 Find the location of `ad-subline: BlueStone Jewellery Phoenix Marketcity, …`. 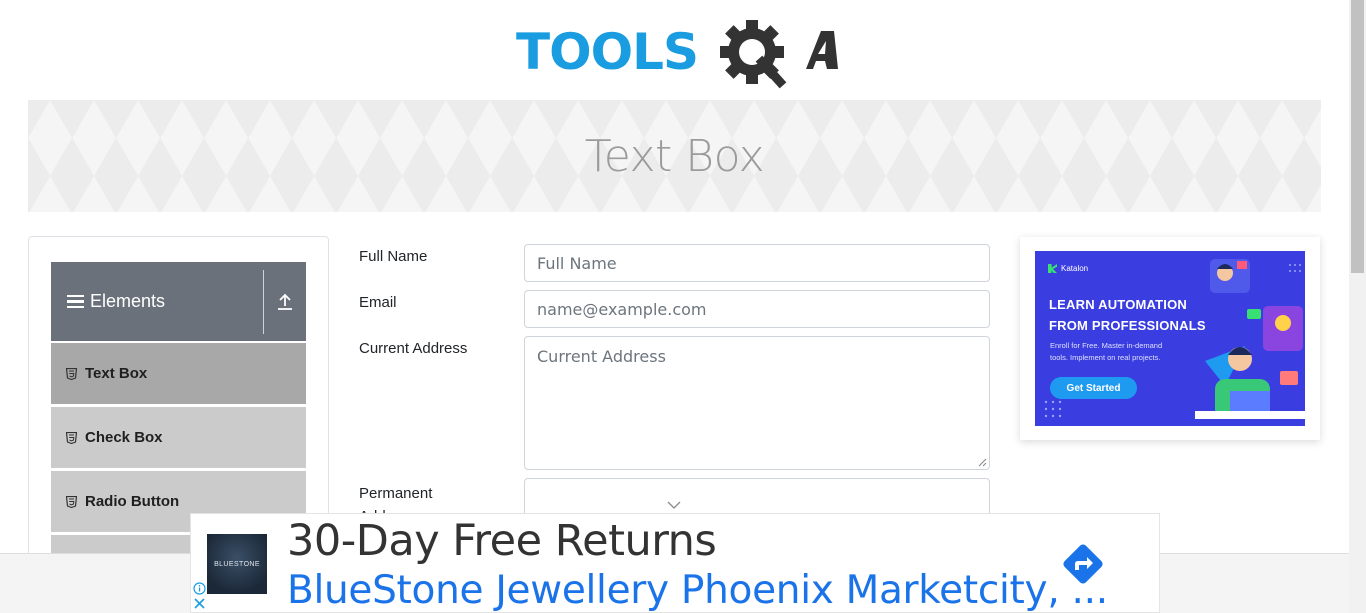

ad-subline: BlueStone Jewellery Phoenix Marketcity, … is located at coordinates (697, 590).